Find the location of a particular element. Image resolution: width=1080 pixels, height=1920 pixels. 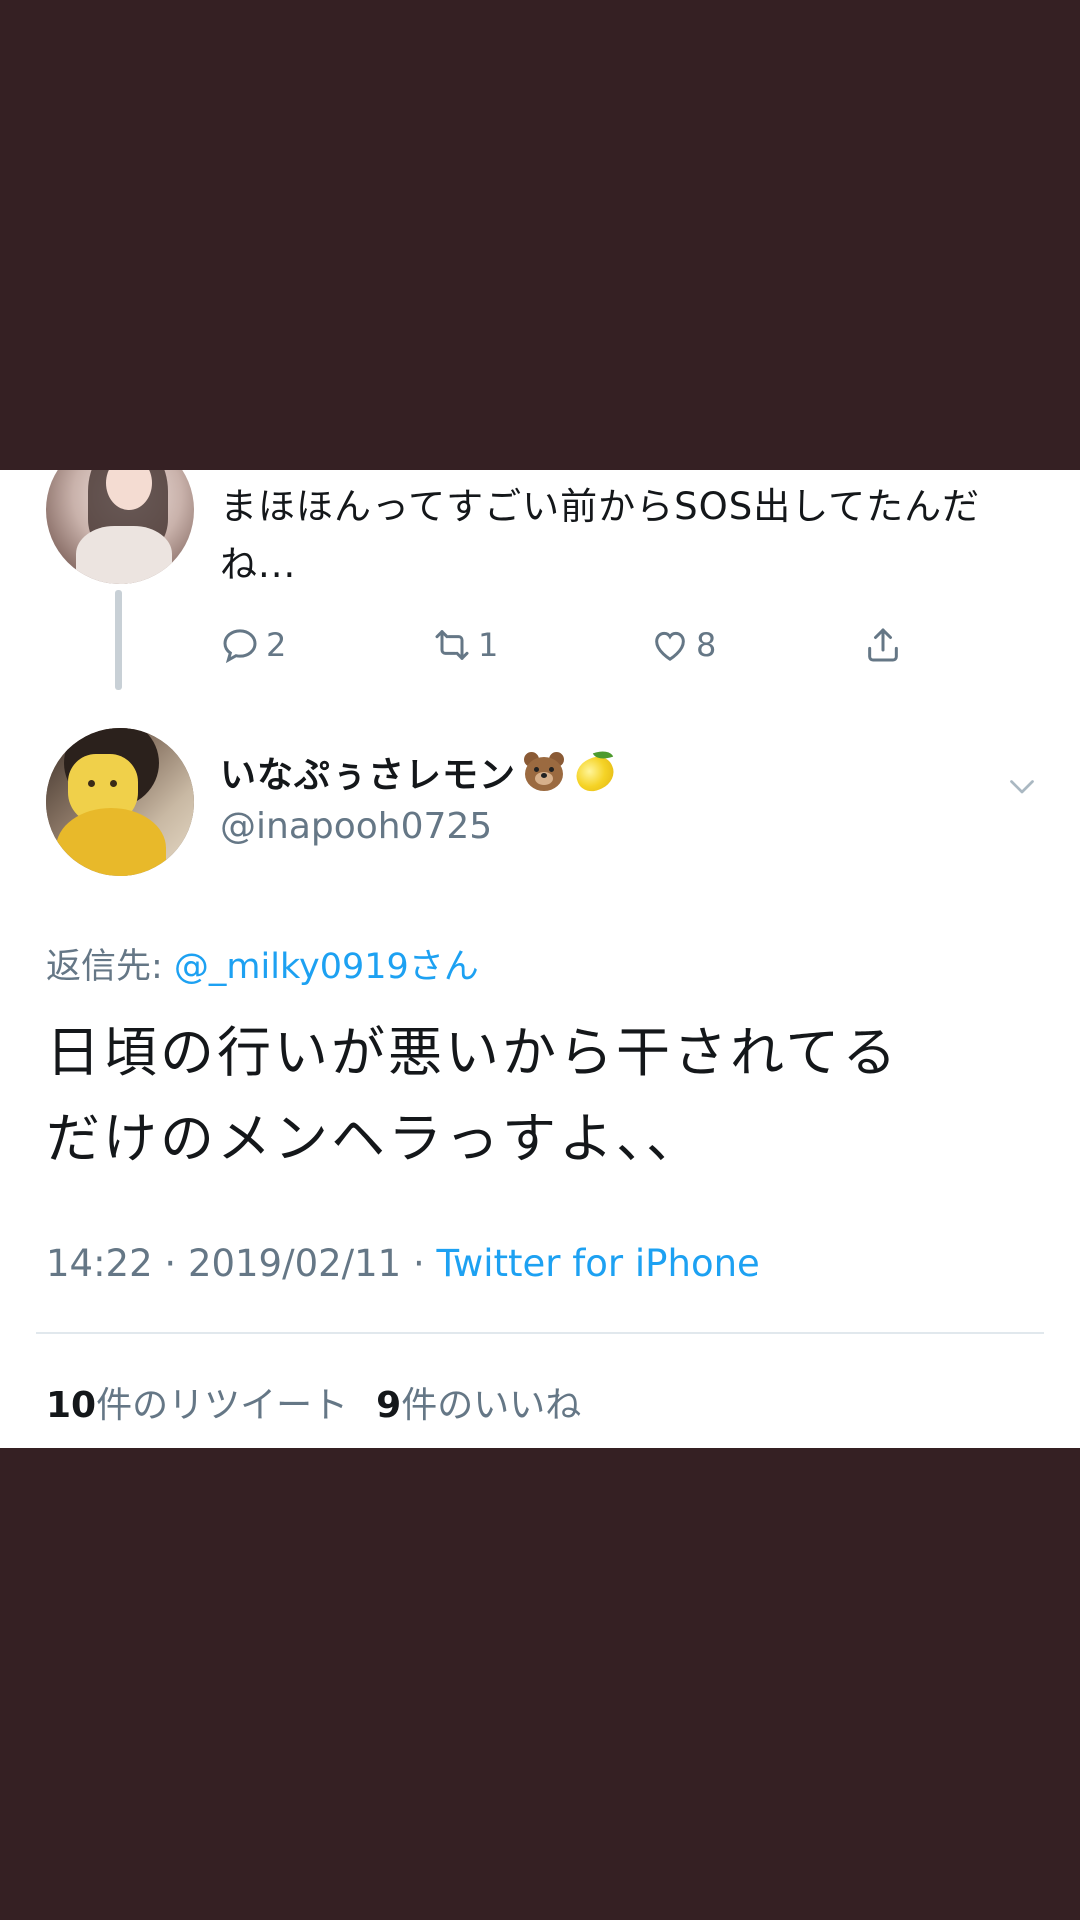

lemon-icon is located at coordinates (595, 772).